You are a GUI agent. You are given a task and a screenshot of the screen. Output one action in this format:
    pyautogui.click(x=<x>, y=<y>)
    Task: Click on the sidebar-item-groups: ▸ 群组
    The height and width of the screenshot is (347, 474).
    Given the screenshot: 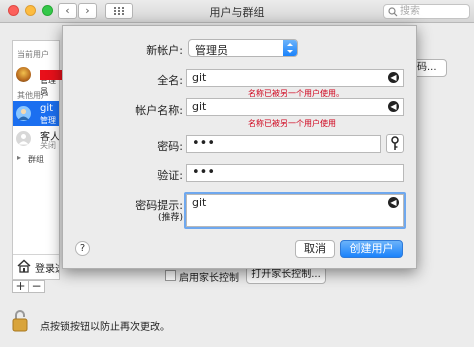 What is the action you would take?
    pyautogui.click(x=36, y=159)
    